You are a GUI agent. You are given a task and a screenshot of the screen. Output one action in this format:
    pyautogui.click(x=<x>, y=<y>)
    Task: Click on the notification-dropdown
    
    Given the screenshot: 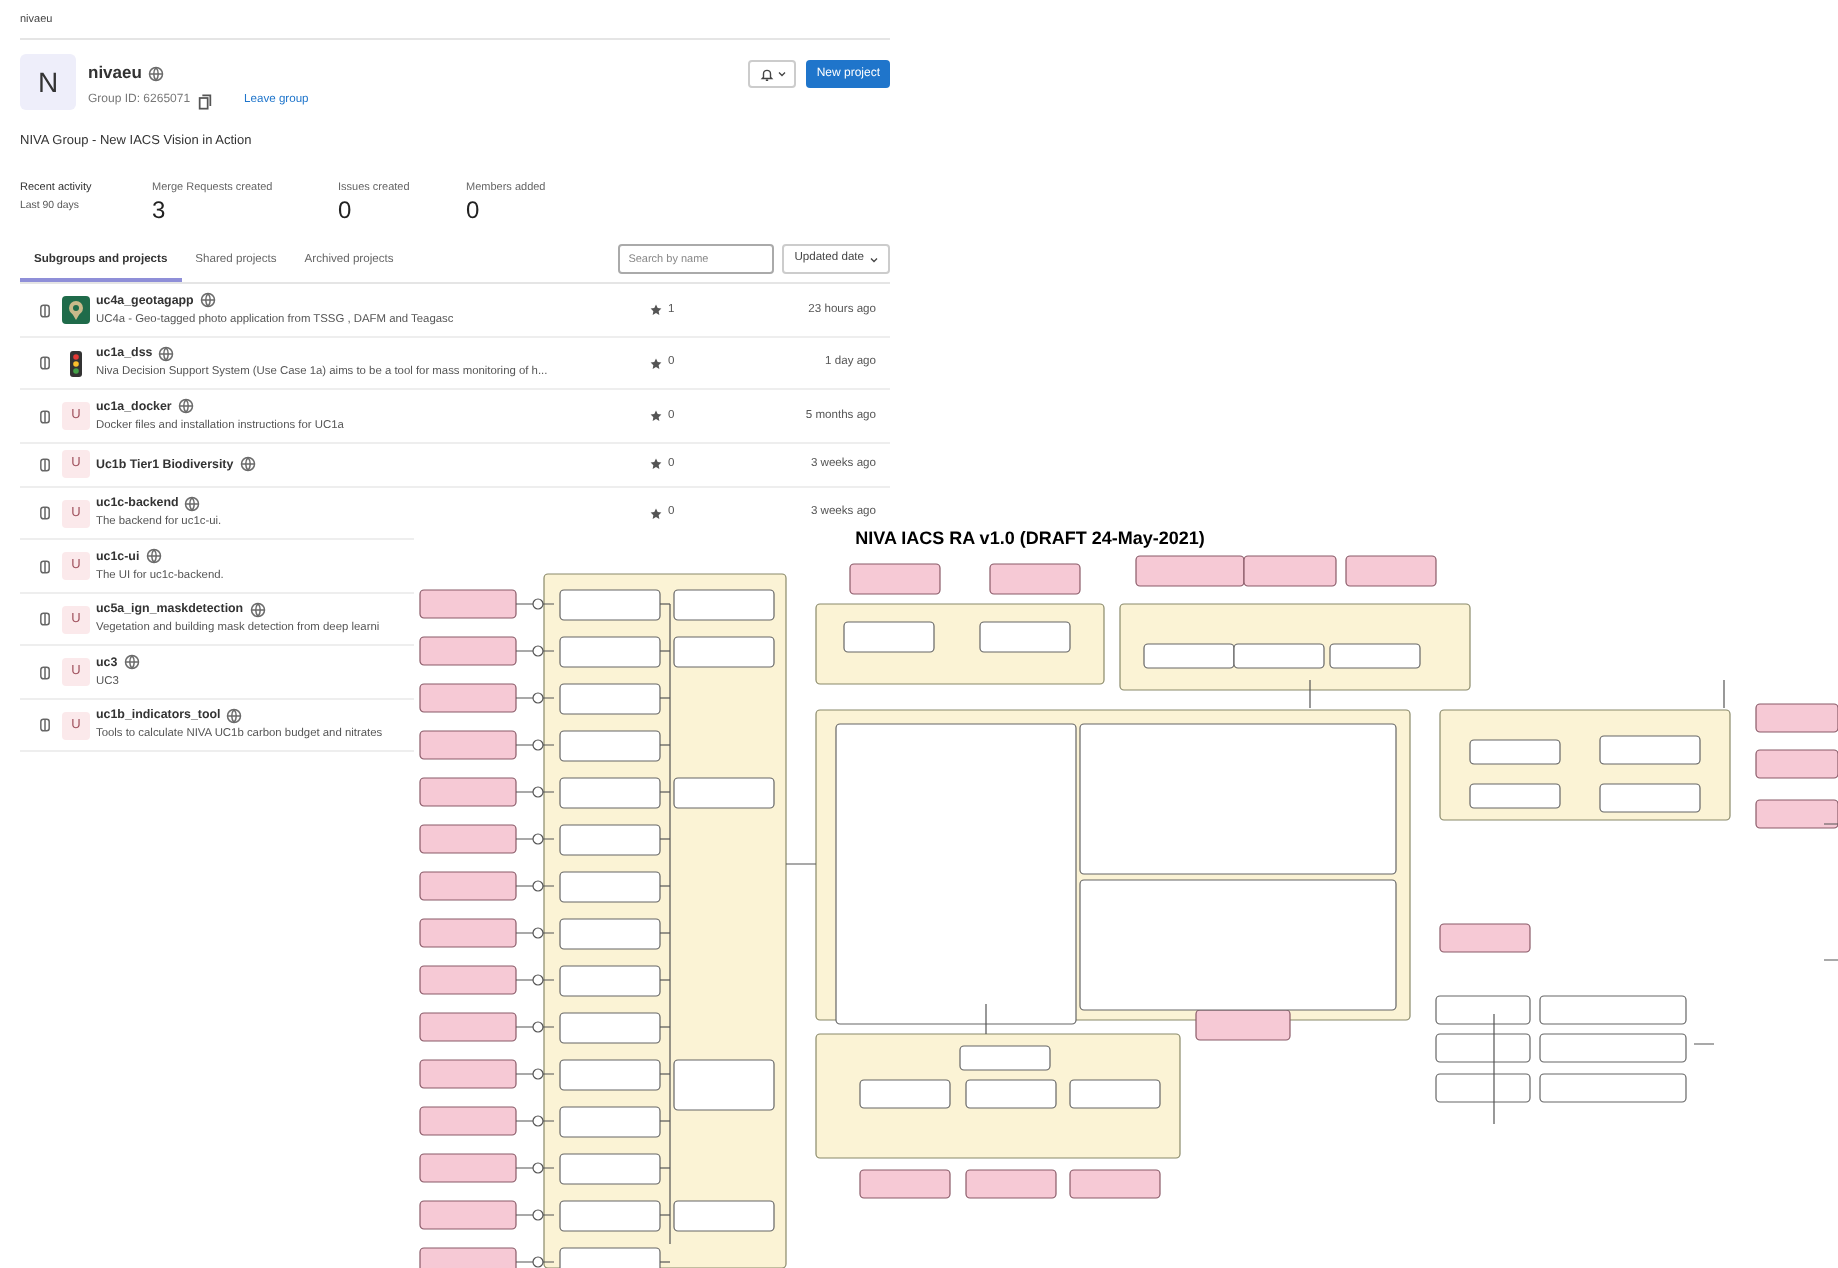 What is the action you would take?
    pyautogui.click(x=772, y=74)
    